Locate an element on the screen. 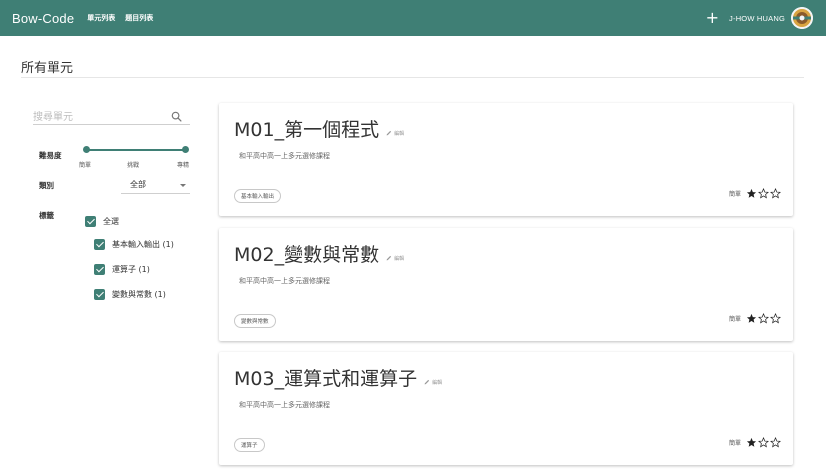  tag-label-all: 全選 is located at coordinates (111, 221).